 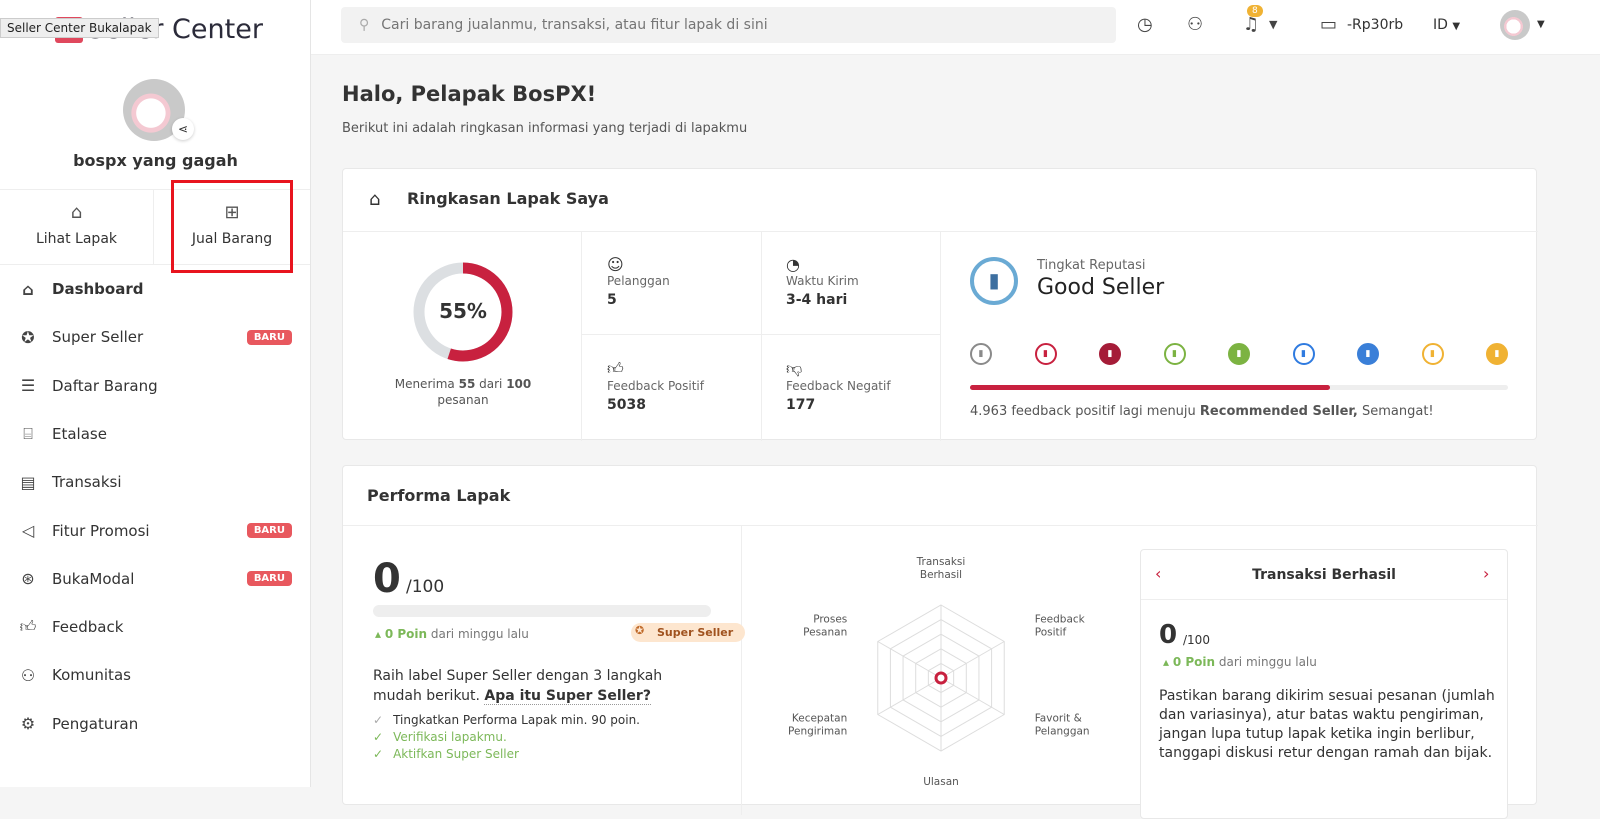 What do you see at coordinates (155, 482) in the screenshot?
I see `sidebar-item-transaksi: ▤ Transaksi` at bounding box center [155, 482].